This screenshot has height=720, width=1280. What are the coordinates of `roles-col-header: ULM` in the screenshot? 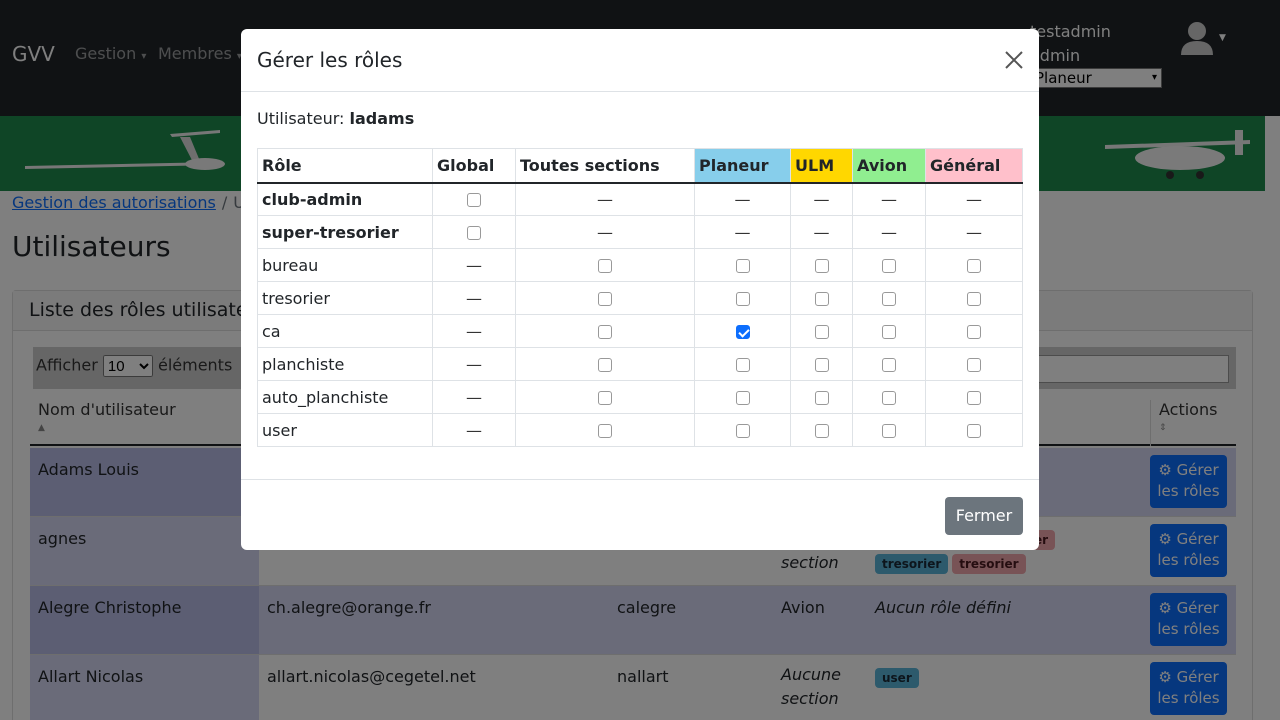 It's located at (821, 166).